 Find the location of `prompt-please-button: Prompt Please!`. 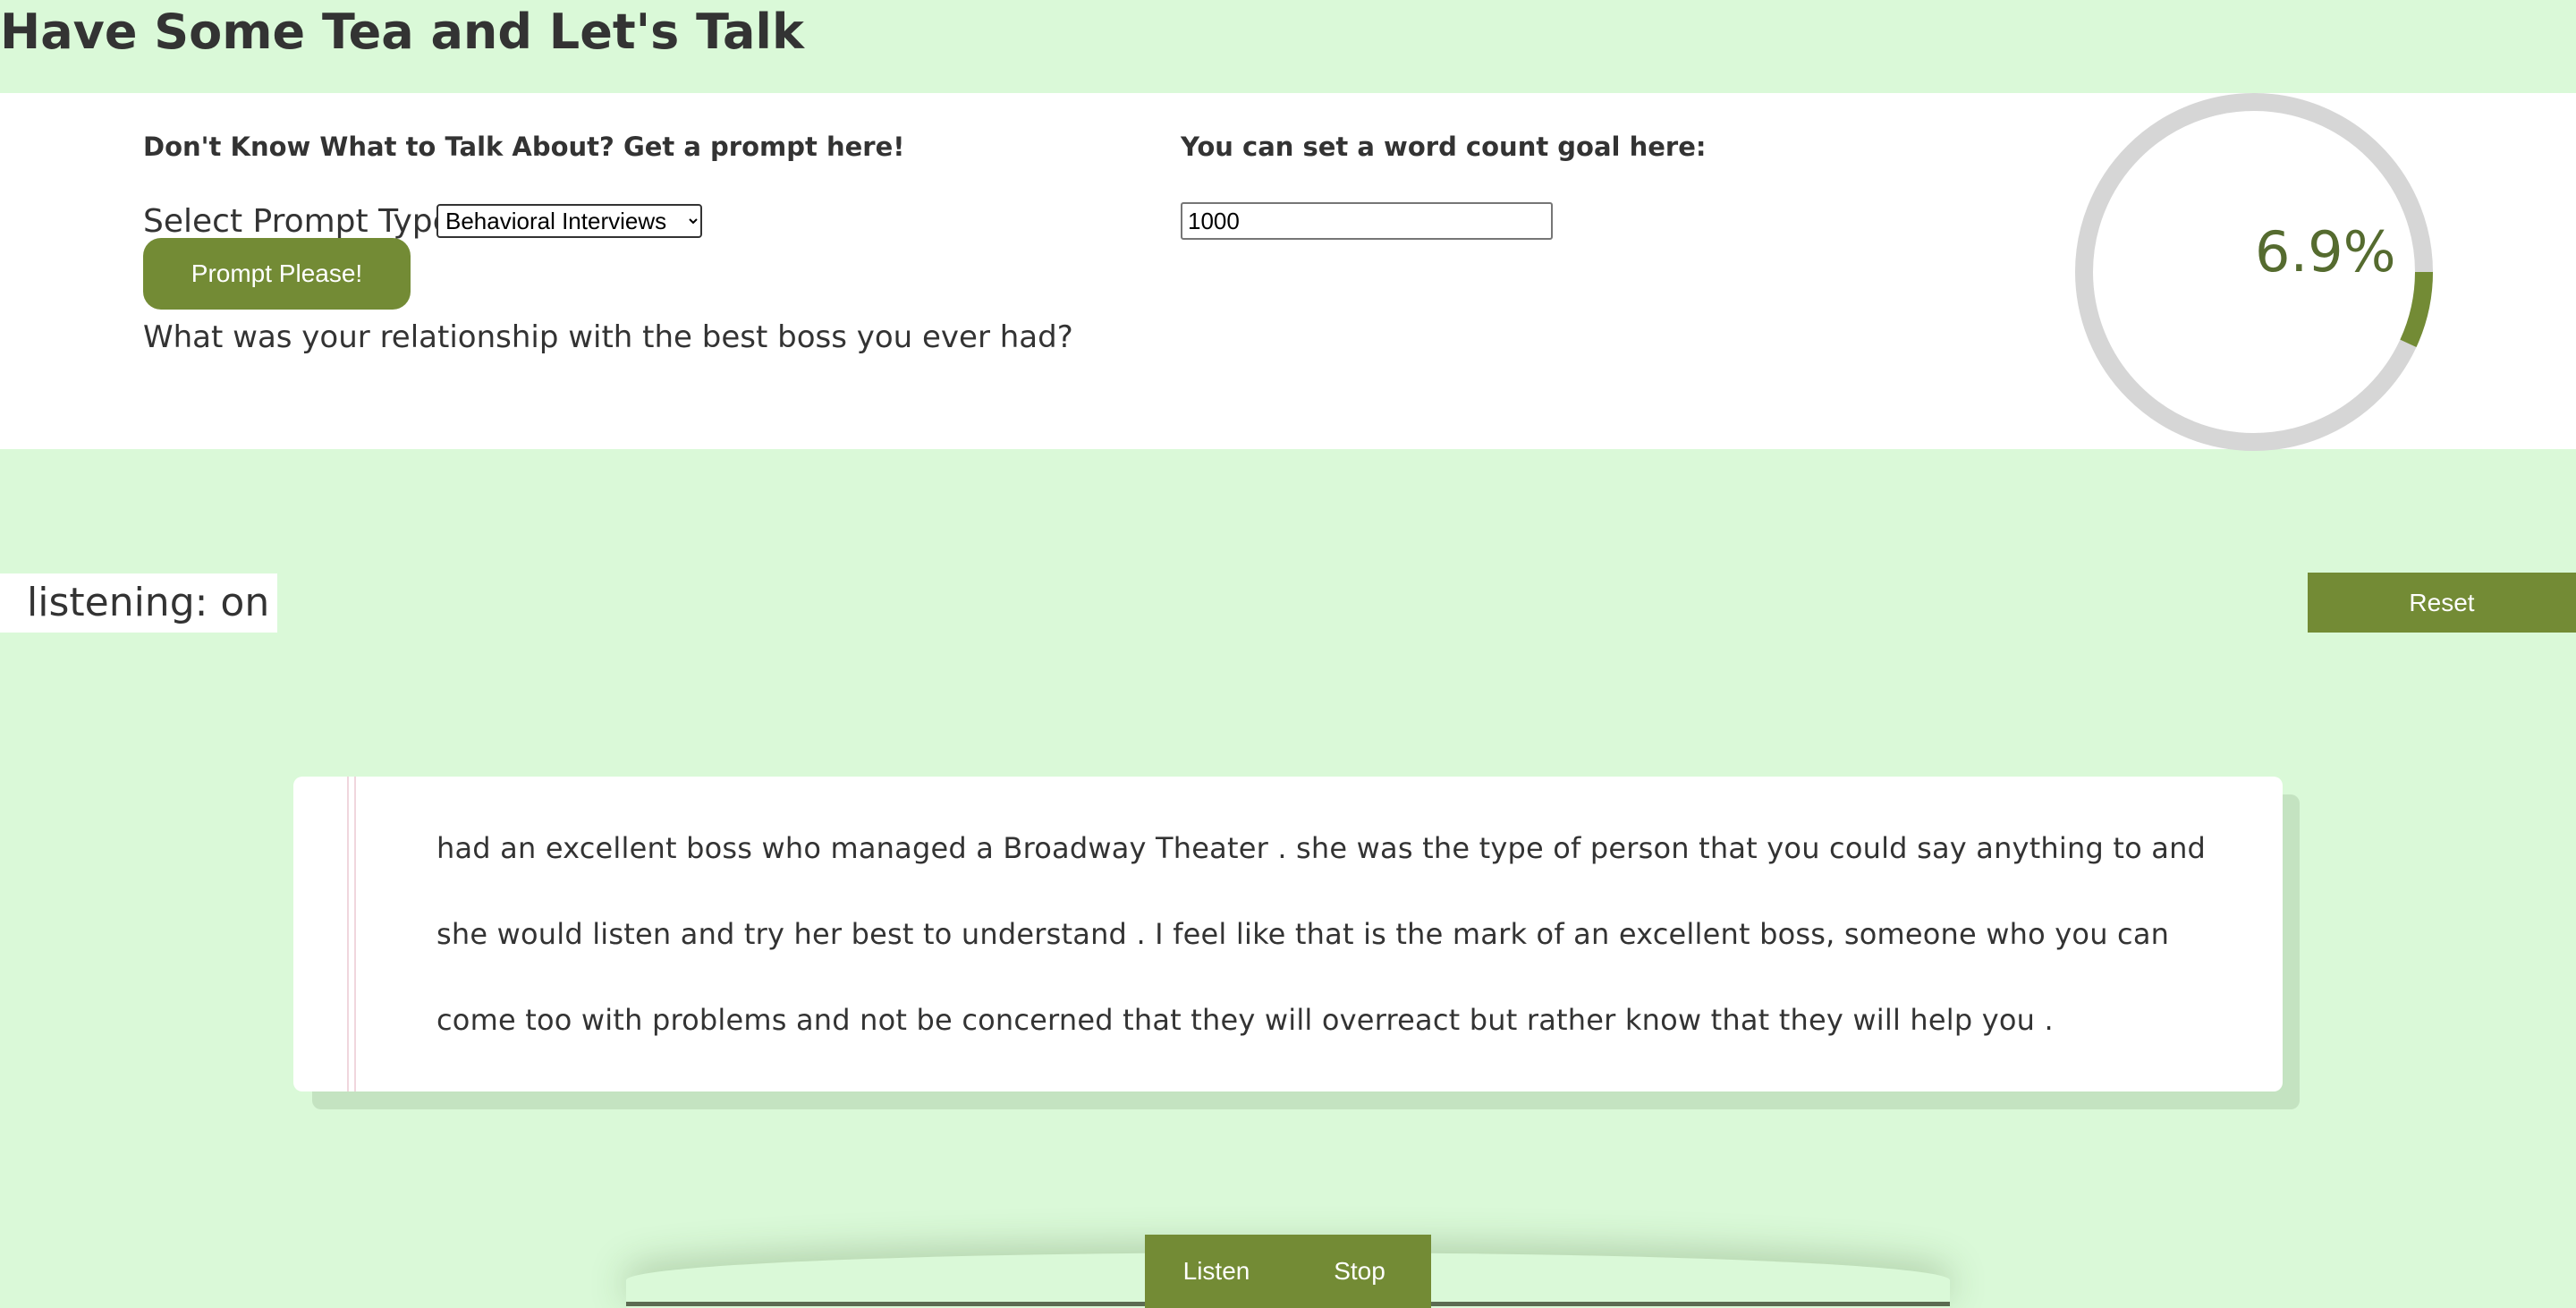

prompt-please-button: Prompt Please! is located at coordinates (277, 274).